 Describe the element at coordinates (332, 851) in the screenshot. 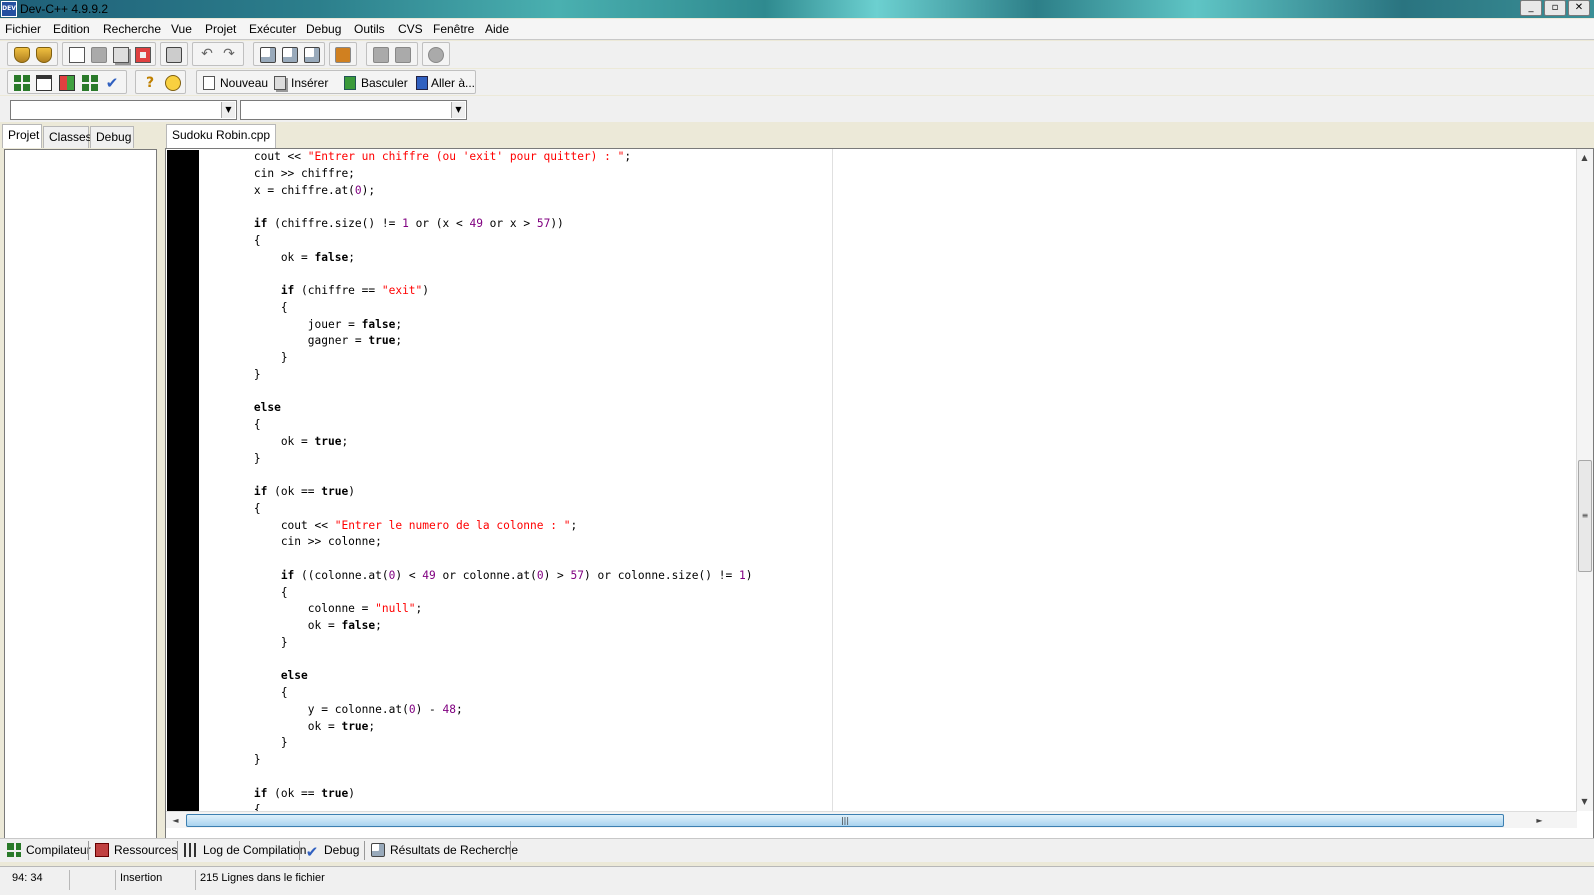

I see `tab-debug-bottom: ✔ Debug` at that location.